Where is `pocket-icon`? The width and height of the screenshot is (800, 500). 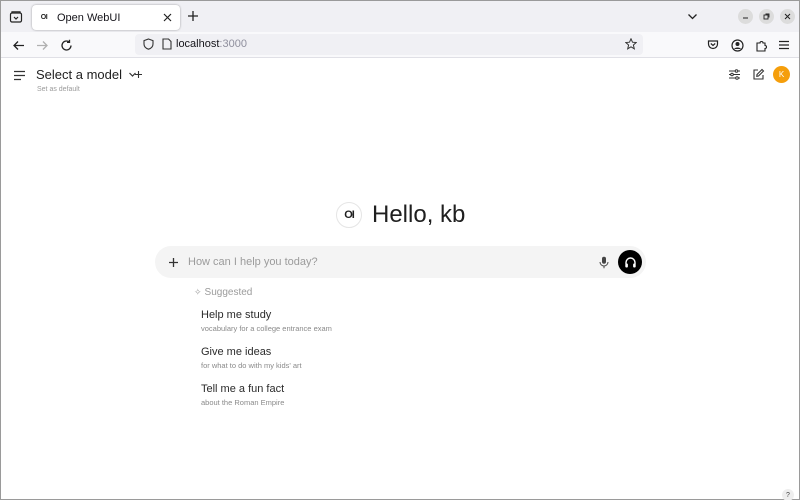 pocket-icon is located at coordinates (713, 45).